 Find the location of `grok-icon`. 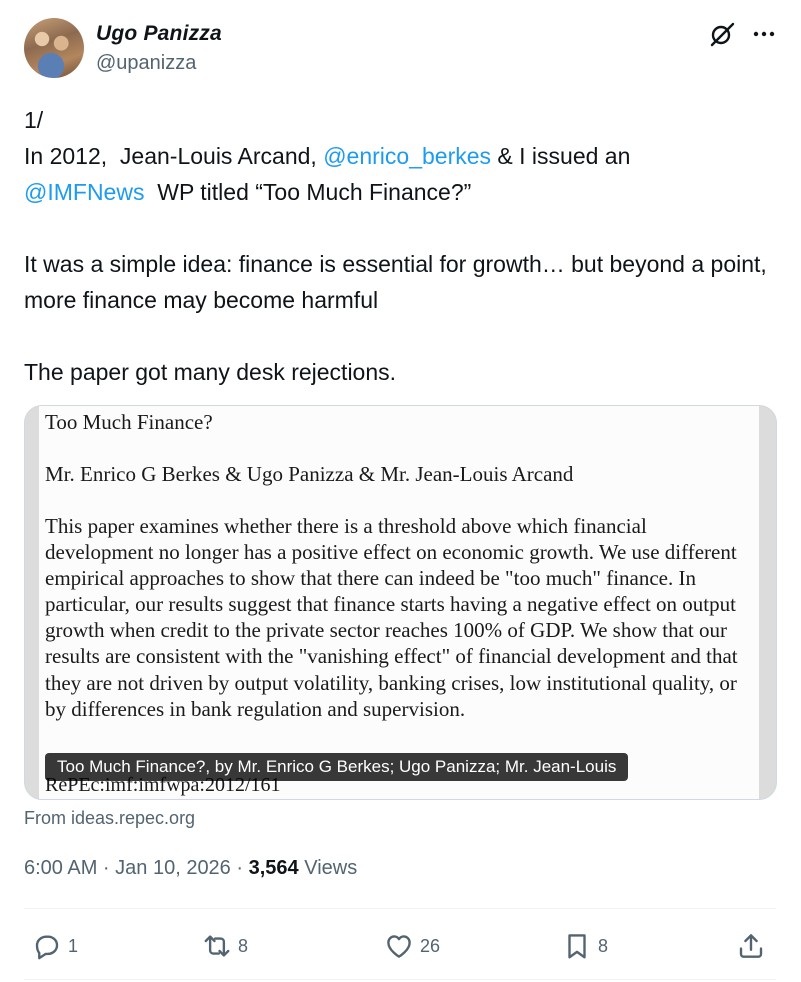

grok-icon is located at coordinates (722, 34).